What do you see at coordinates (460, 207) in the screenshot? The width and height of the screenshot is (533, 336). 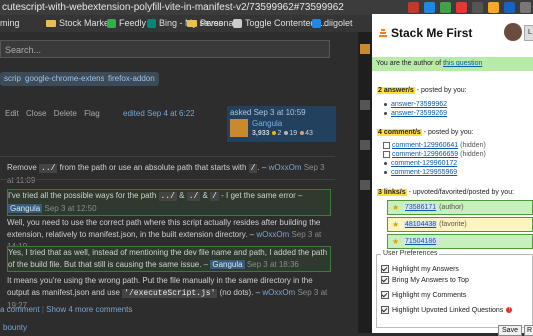 I see `linked-question-row: ★ 73586171 (author)` at bounding box center [460, 207].